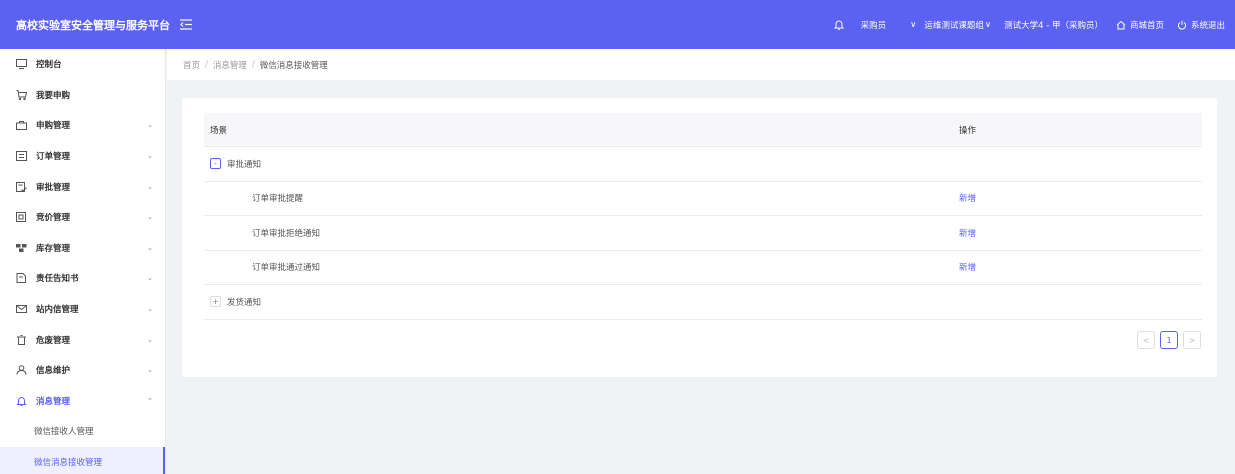 The width and height of the screenshot is (1235, 474). I want to click on sidebar-item-label: 库存管理, so click(53, 248).